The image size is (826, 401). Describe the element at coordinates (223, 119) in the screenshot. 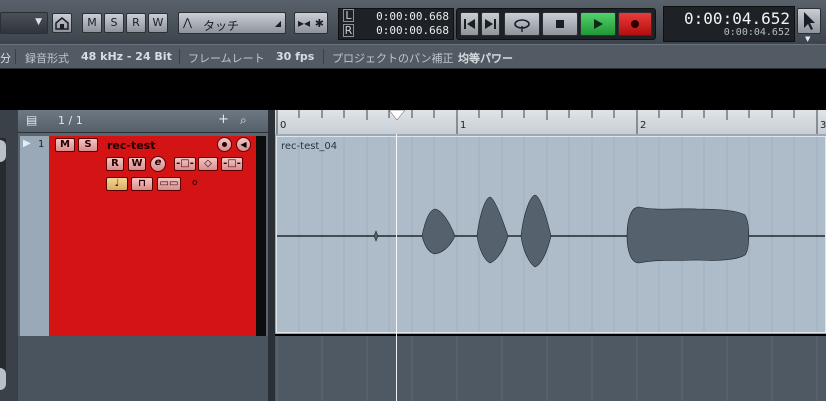

I see `add-track-button: +` at that location.